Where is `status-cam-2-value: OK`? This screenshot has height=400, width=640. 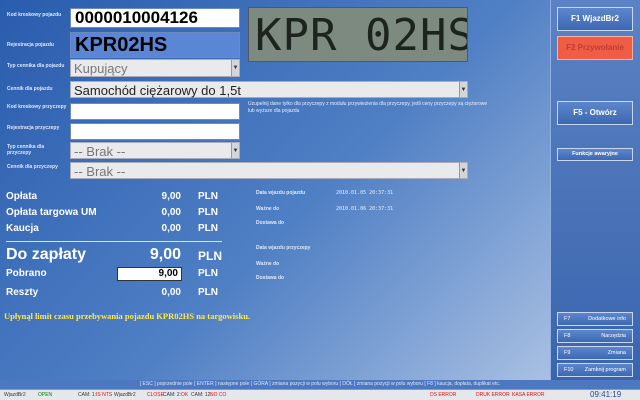
status-cam-2-value: OK is located at coordinates (185, 395).